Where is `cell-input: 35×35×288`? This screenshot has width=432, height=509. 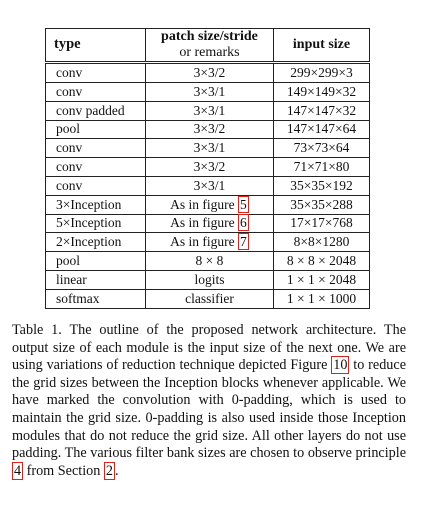
cell-input: 35×35×288 is located at coordinates (321, 204).